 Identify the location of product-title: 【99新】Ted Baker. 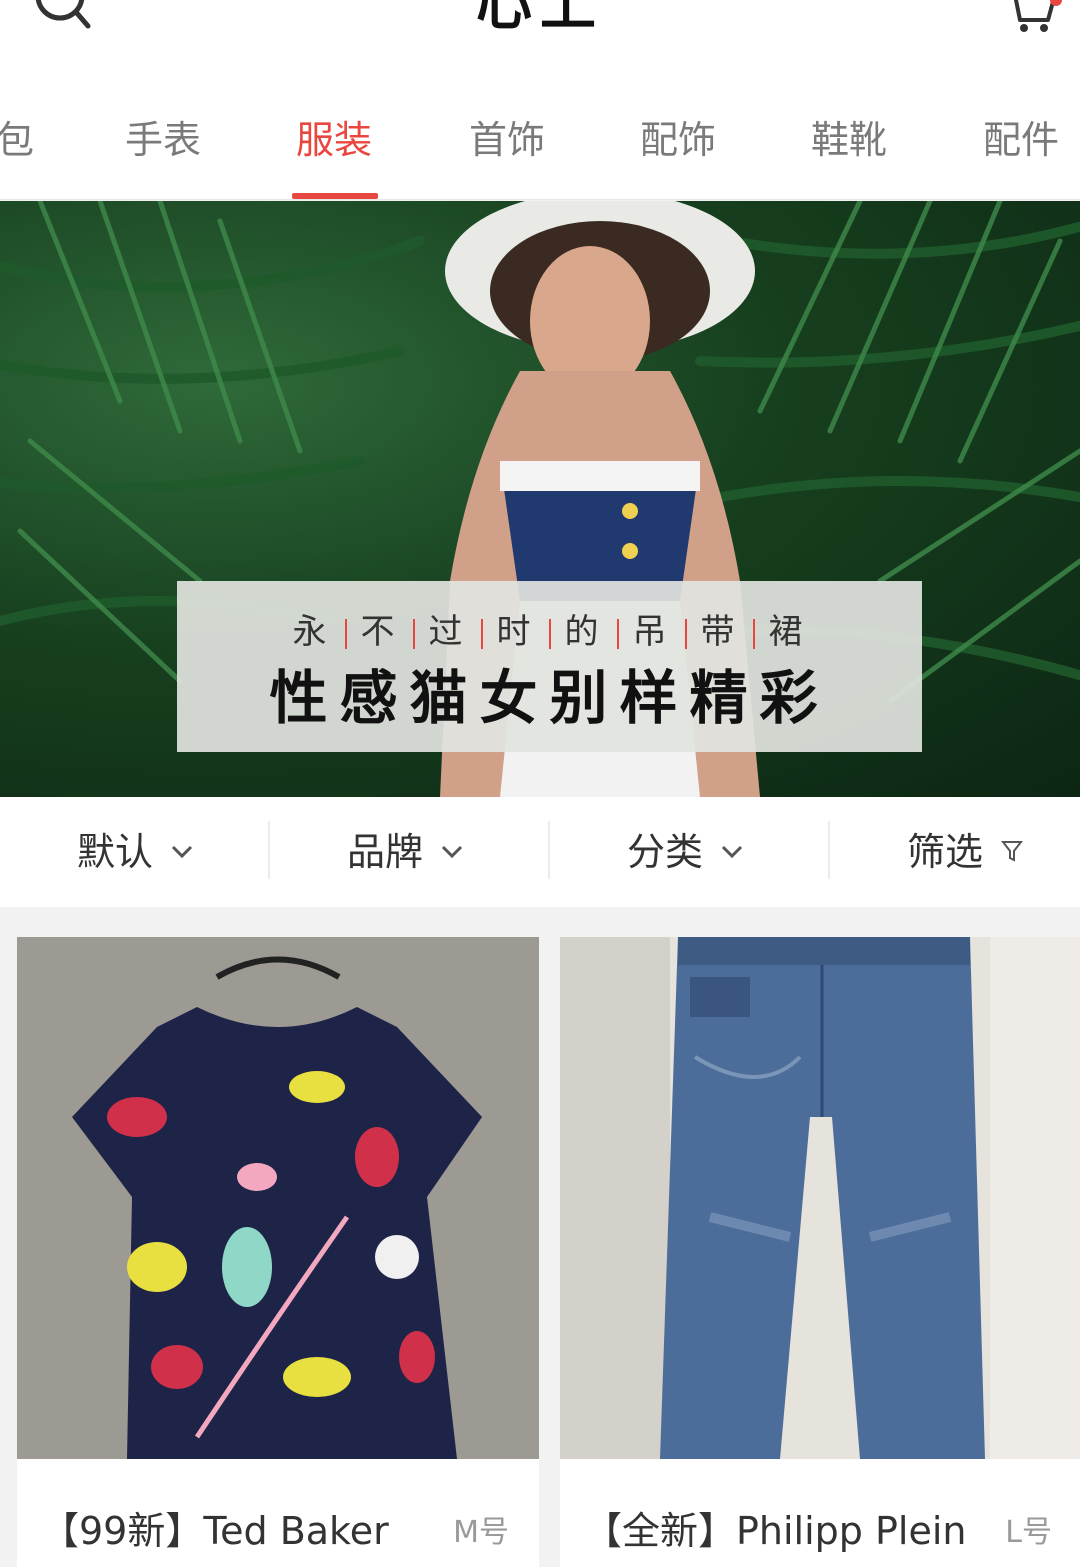
(215, 1531).